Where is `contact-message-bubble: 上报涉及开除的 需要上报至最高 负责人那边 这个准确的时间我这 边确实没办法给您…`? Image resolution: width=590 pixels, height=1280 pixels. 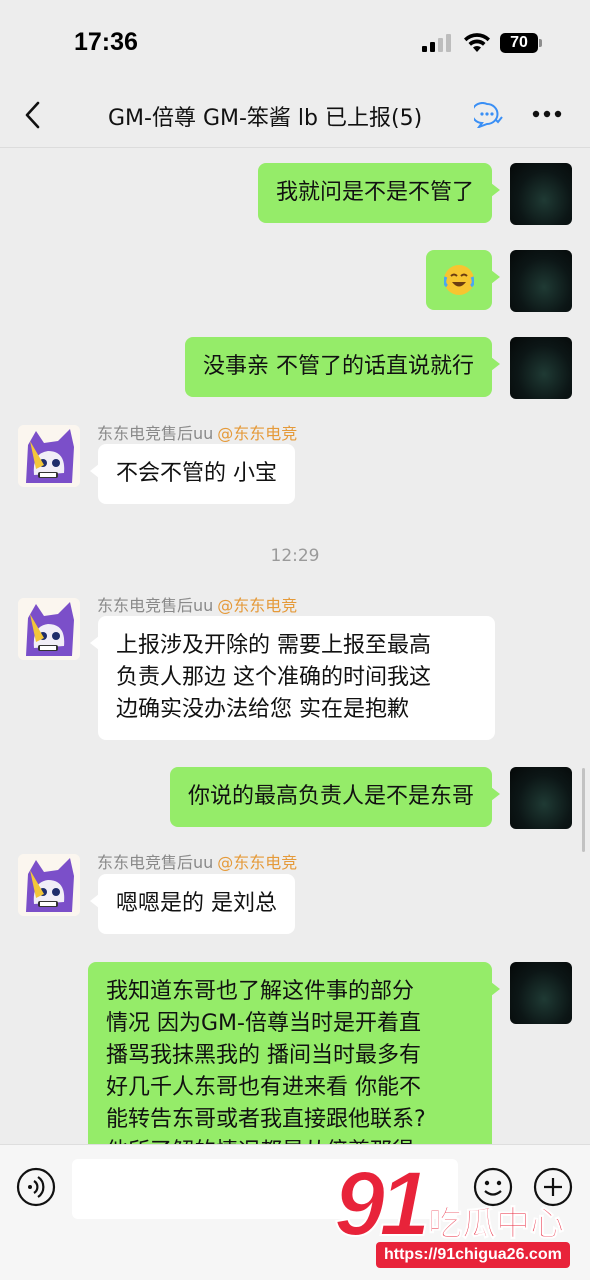
contact-message-bubble: 上报涉及开除的 需要上报至最高 负责人那边 这个准确的时间我这 边确实没办法给您… is located at coordinates (292, 678).